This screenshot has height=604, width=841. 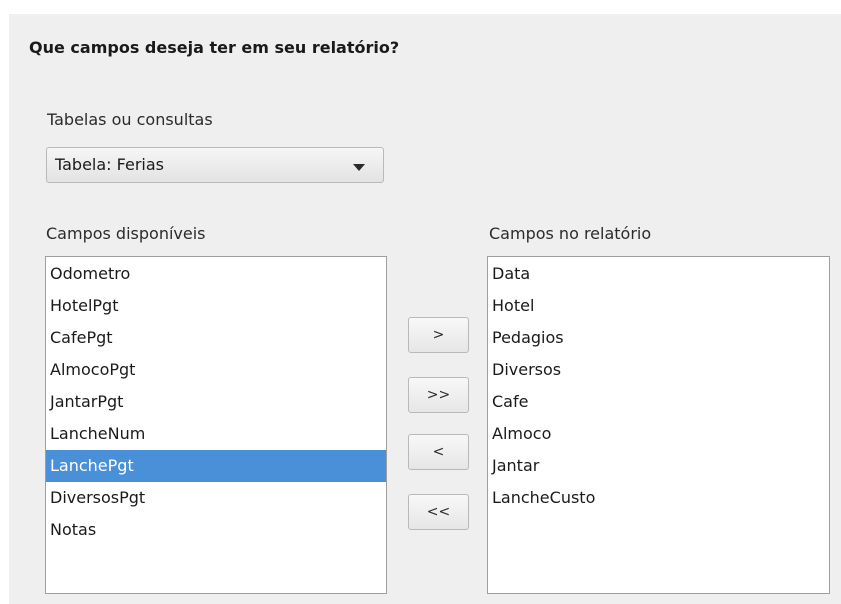 What do you see at coordinates (216, 370) in the screenshot?
I see `available-field-item: AlmocoPgt` at bounding box center [216, 370].